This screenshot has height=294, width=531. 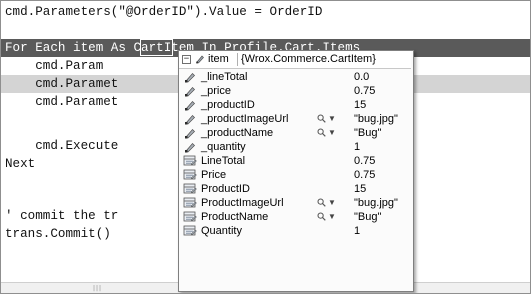 I want to click on variable-type: {Wrox.Commerce.CartItem}, so click(x=308, y=59).